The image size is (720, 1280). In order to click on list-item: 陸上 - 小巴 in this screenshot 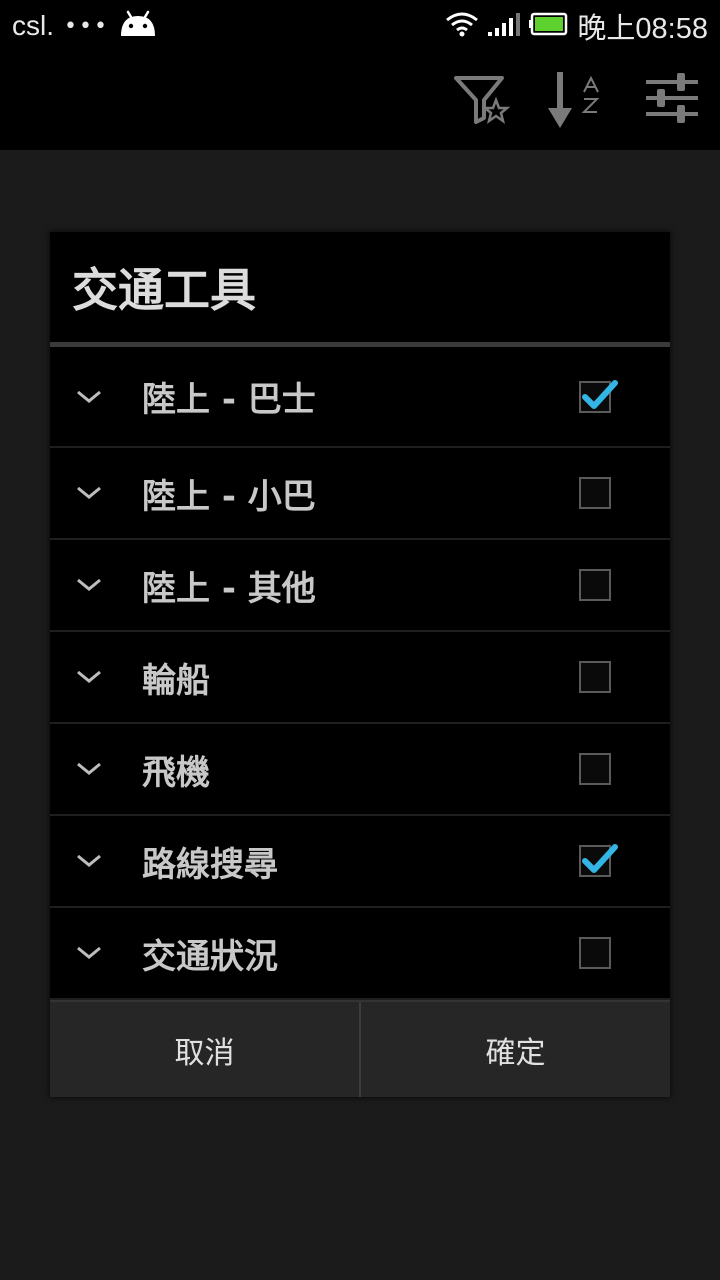, I will do `click(360, 494)`.